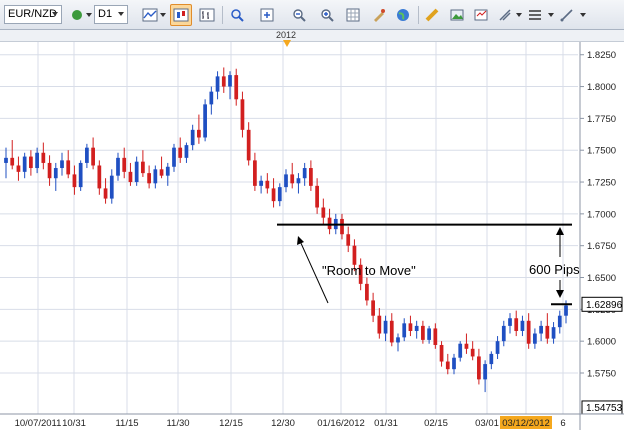  I want to click on screenshot-button, so click(457, 15).